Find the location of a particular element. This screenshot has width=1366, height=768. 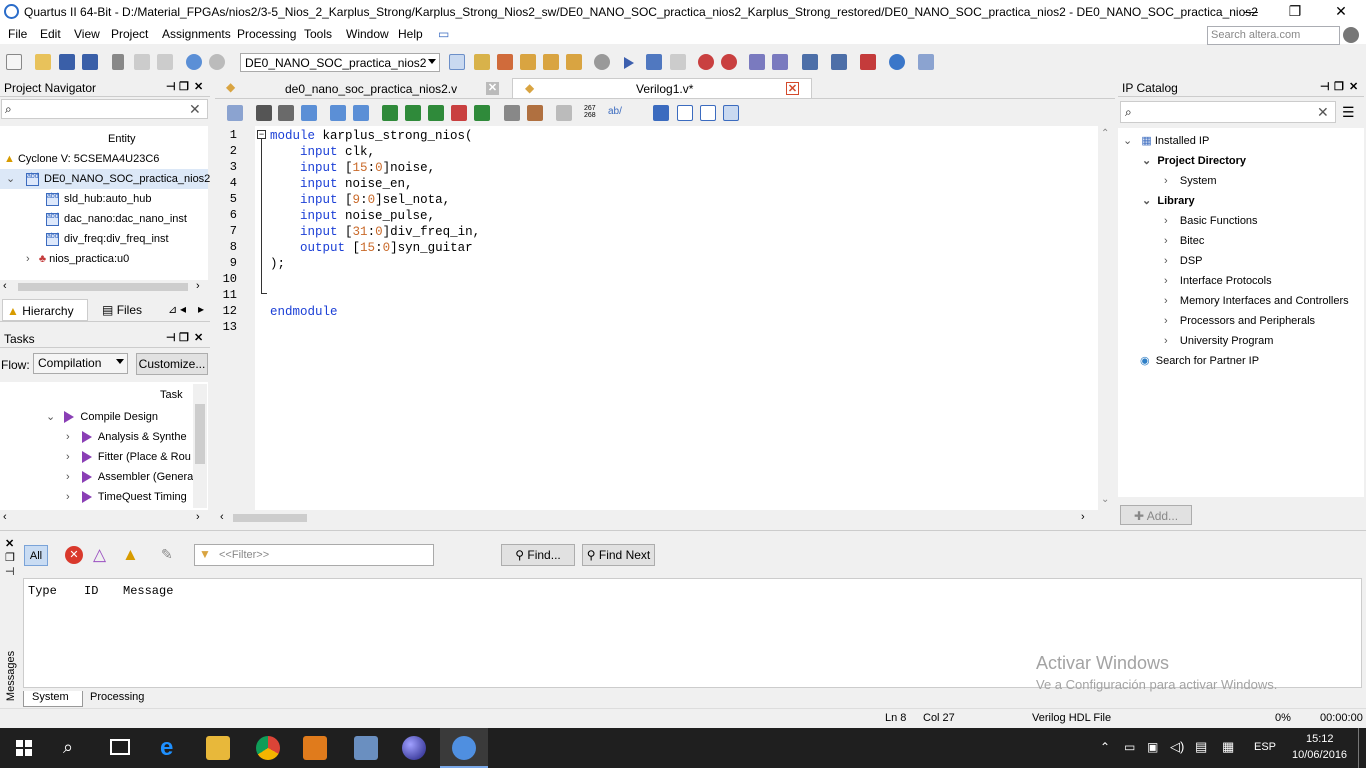

media-player-icon is located at coordinates (315, 748).